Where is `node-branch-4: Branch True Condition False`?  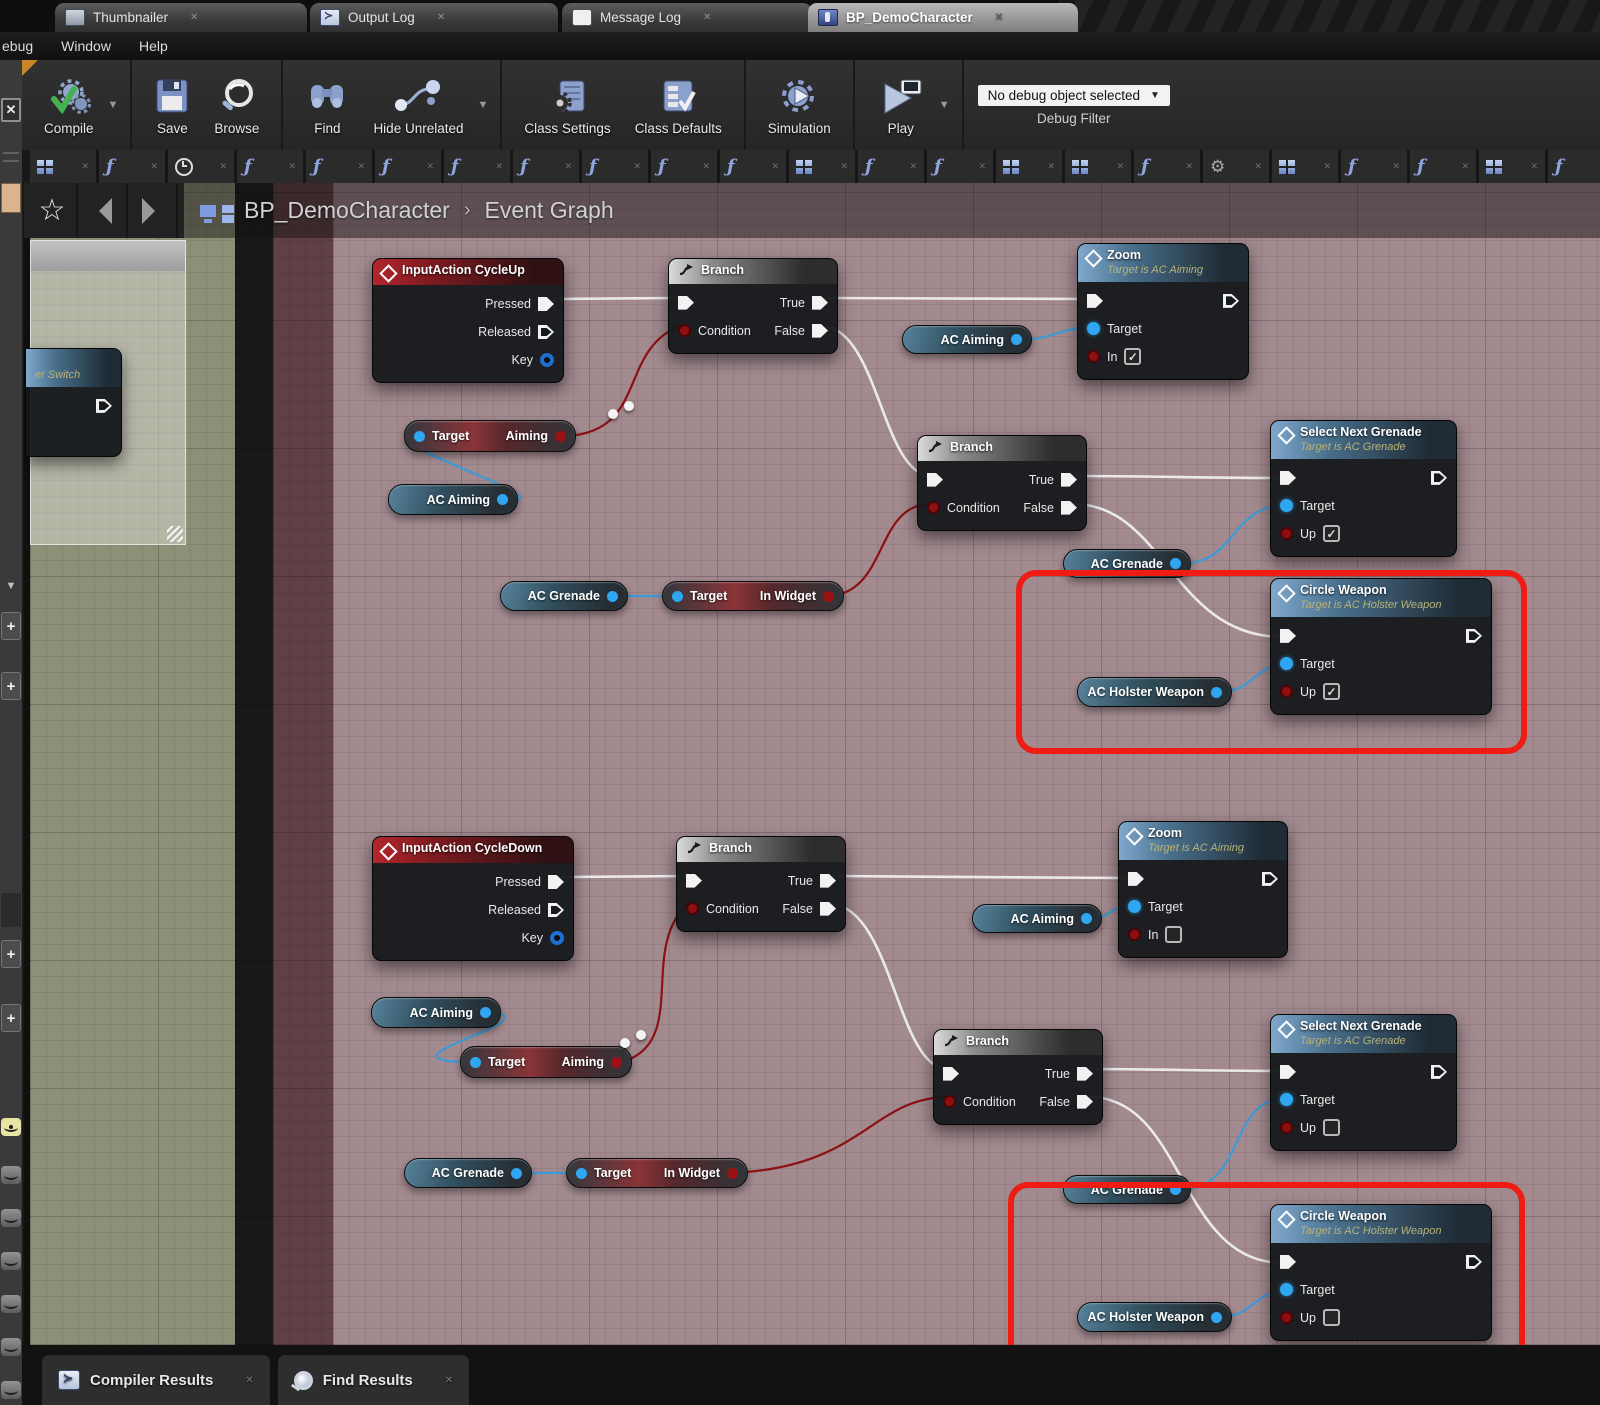
node-branch-4: Branch True Condition False is located at coordinates (1018, 1077).